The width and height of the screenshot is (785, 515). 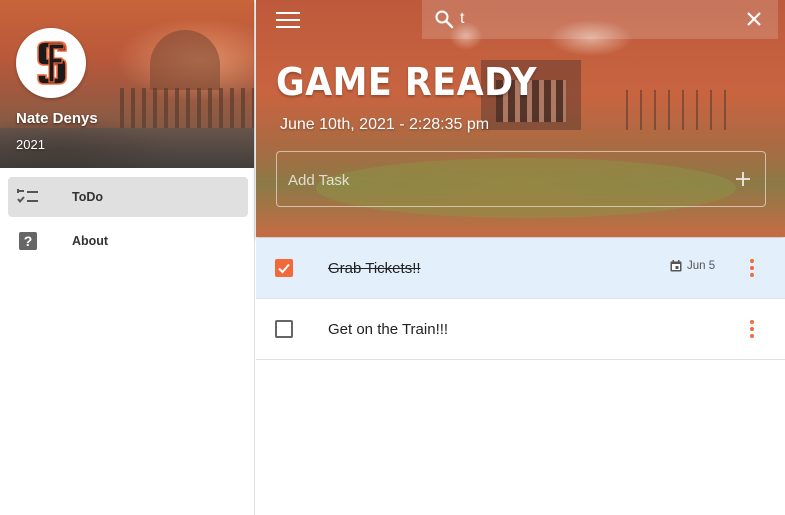 I want to click on sidebar-header: Nate Denys 2021, so click(x=127, y=84).